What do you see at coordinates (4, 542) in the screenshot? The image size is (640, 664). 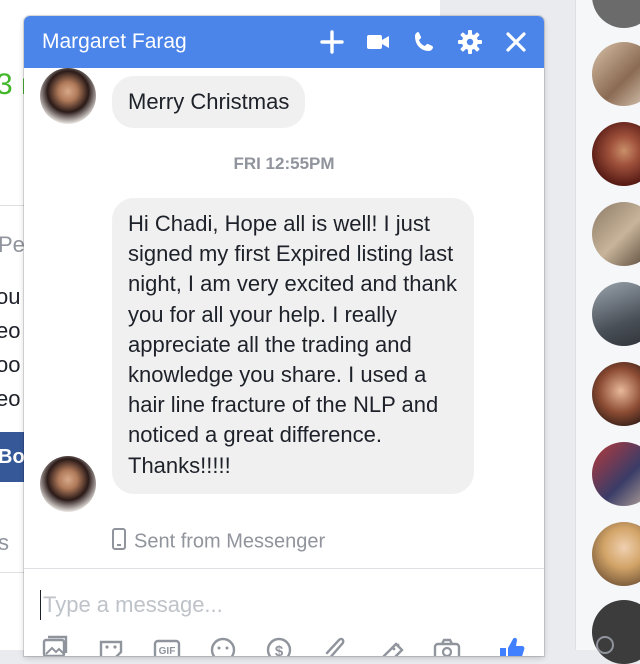 I see `background-text-fragment: s` at bounding box center [4, 542].